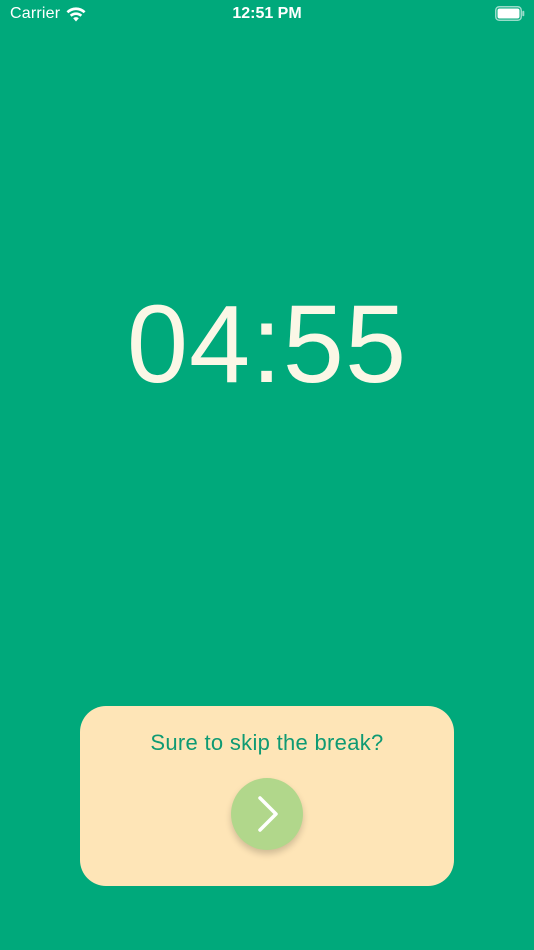 This screenshot has width=534, height=950. What do you see at coordinates (510, 13) in the screenshot?
I see `battery-icon` at bounding box center [510, 13].